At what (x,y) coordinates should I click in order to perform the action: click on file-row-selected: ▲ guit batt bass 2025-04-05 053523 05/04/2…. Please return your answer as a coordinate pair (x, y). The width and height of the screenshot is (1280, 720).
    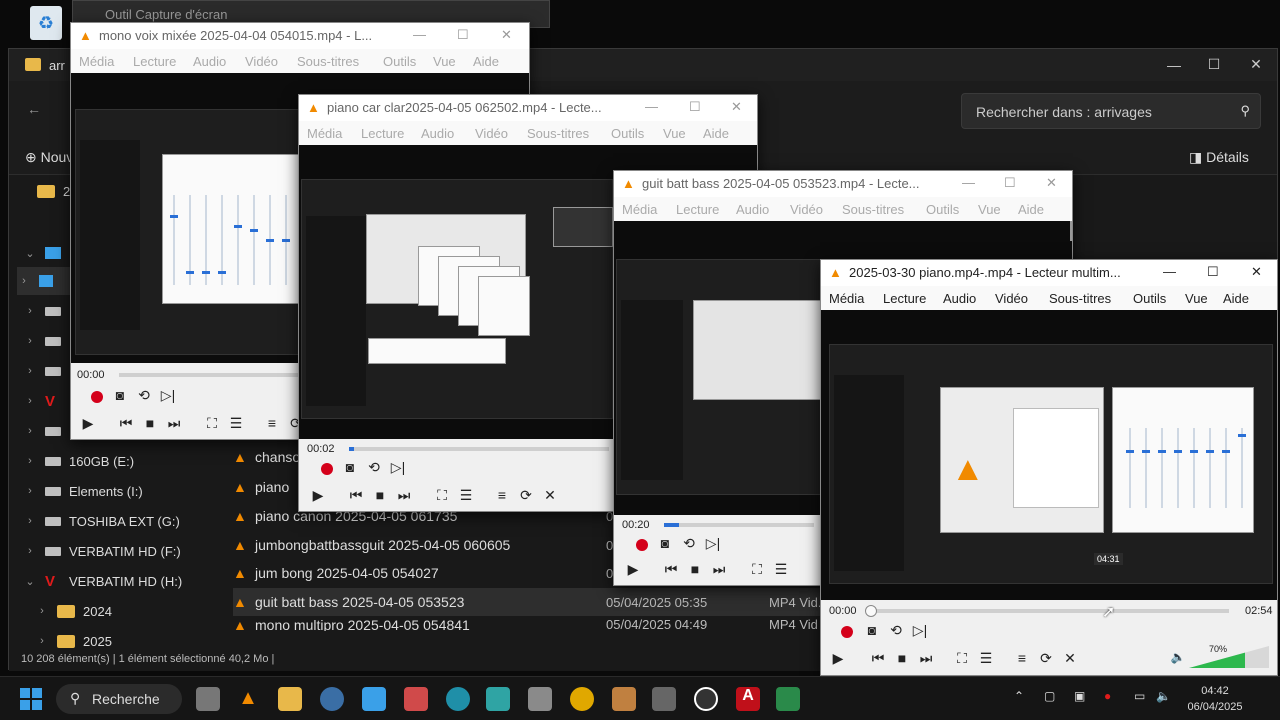
    Looking at the image, I should click on (533, 602).